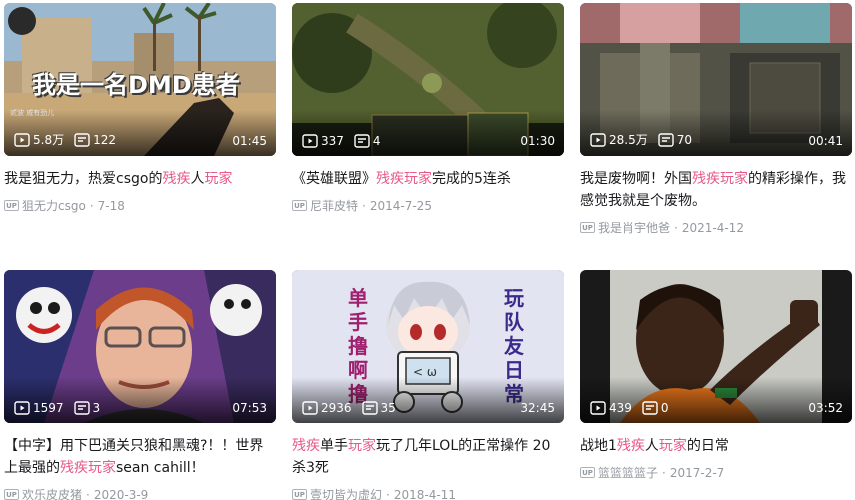  I want to click on thumbnail-caption: 我是一名DMD患者, so click(136, 85).